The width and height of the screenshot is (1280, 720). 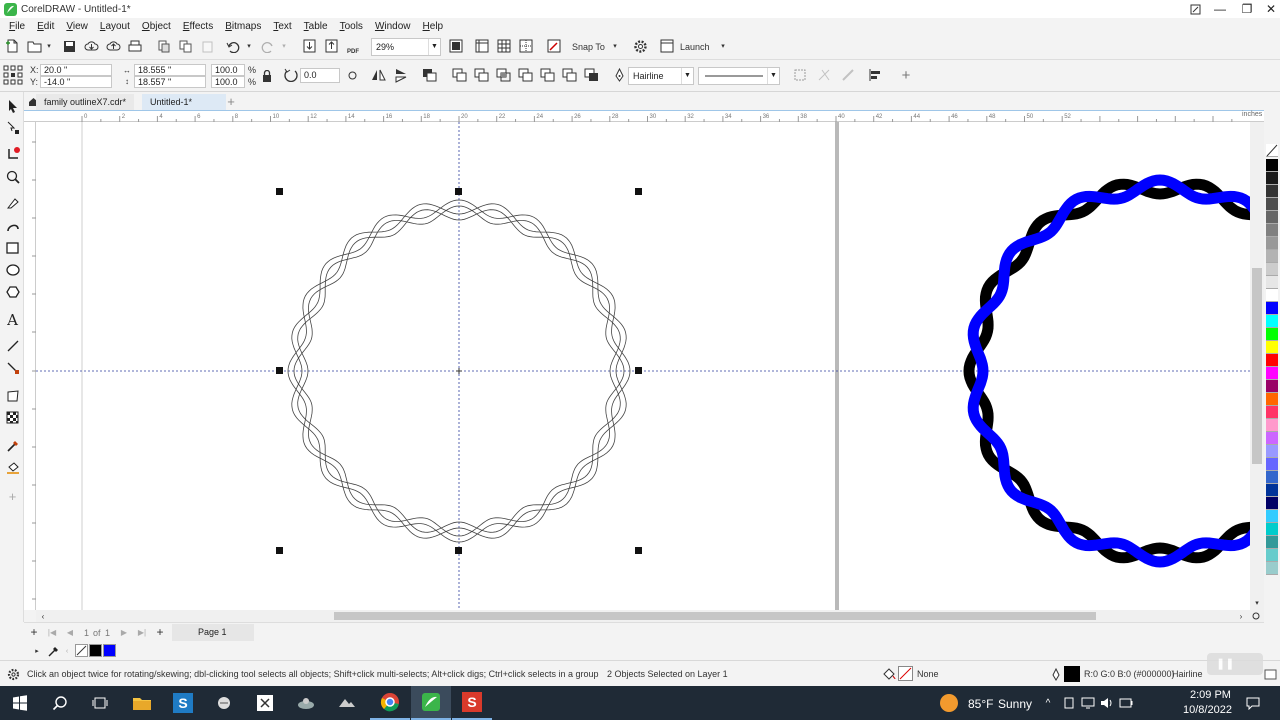 I want to click on redo-dropdown-chevron-icon: ▾, so click(x=284, y=46).